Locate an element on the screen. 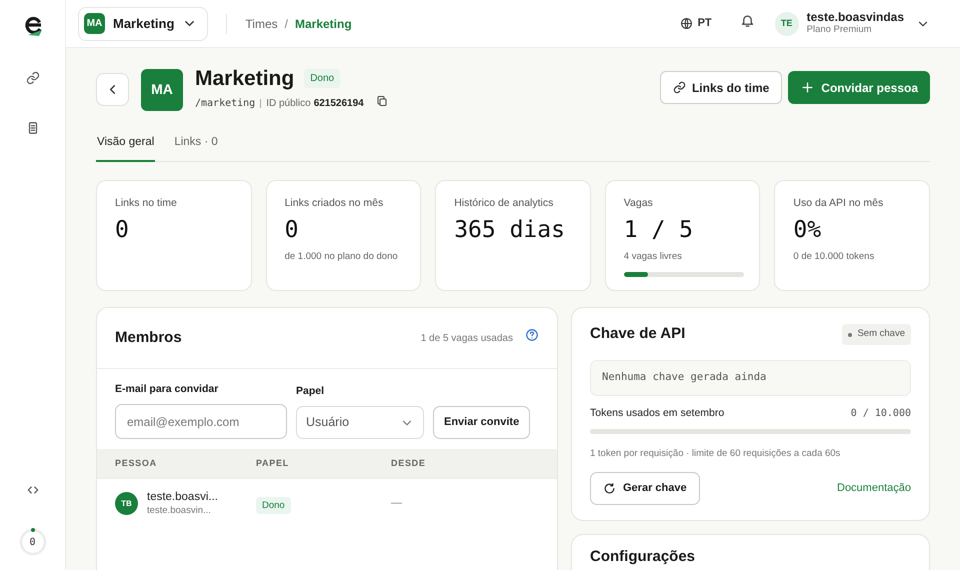 The width and height of the screenshot is (960, 570). team-slug: /marketing is located at coordinates (225, 104).